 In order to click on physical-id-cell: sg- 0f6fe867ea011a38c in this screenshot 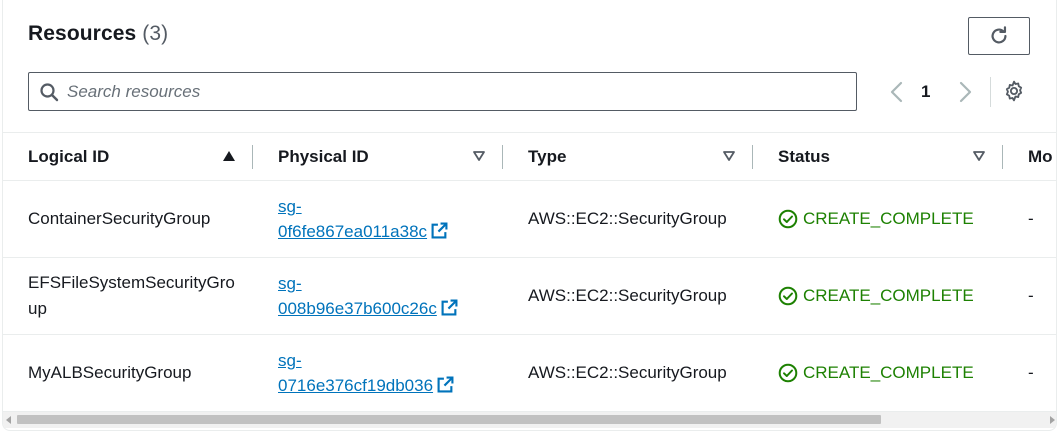, I will do `click(388, 219)`.